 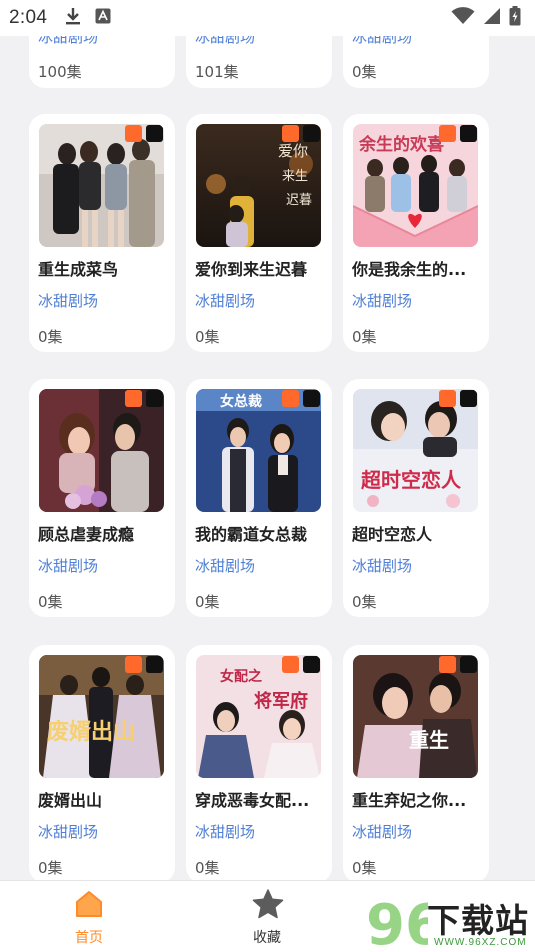 What do you see at coordinates (103, 18) in the screenshot?
I see `notification-a-icon` at bounding box center [103, 18].